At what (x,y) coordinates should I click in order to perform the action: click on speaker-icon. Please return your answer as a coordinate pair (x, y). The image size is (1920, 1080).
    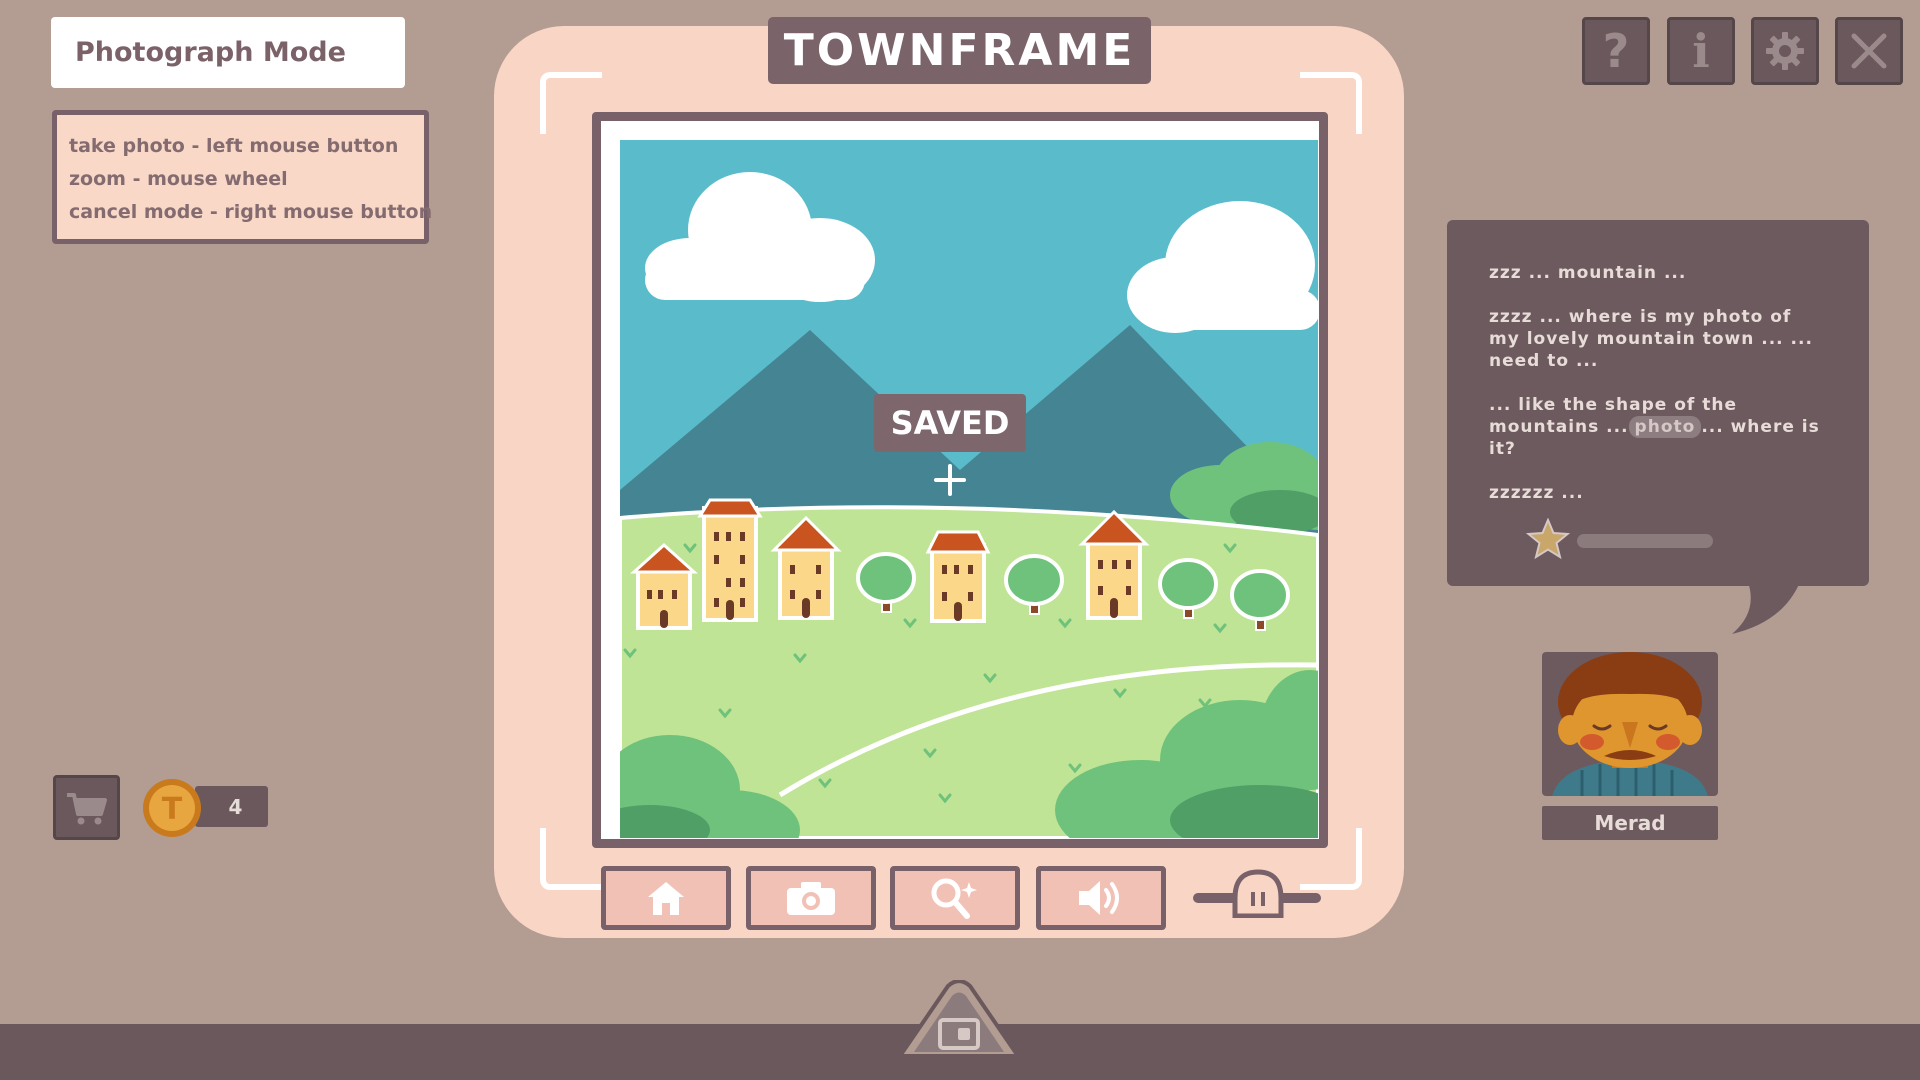
    Looking at the image, I should click on (1099, 898).